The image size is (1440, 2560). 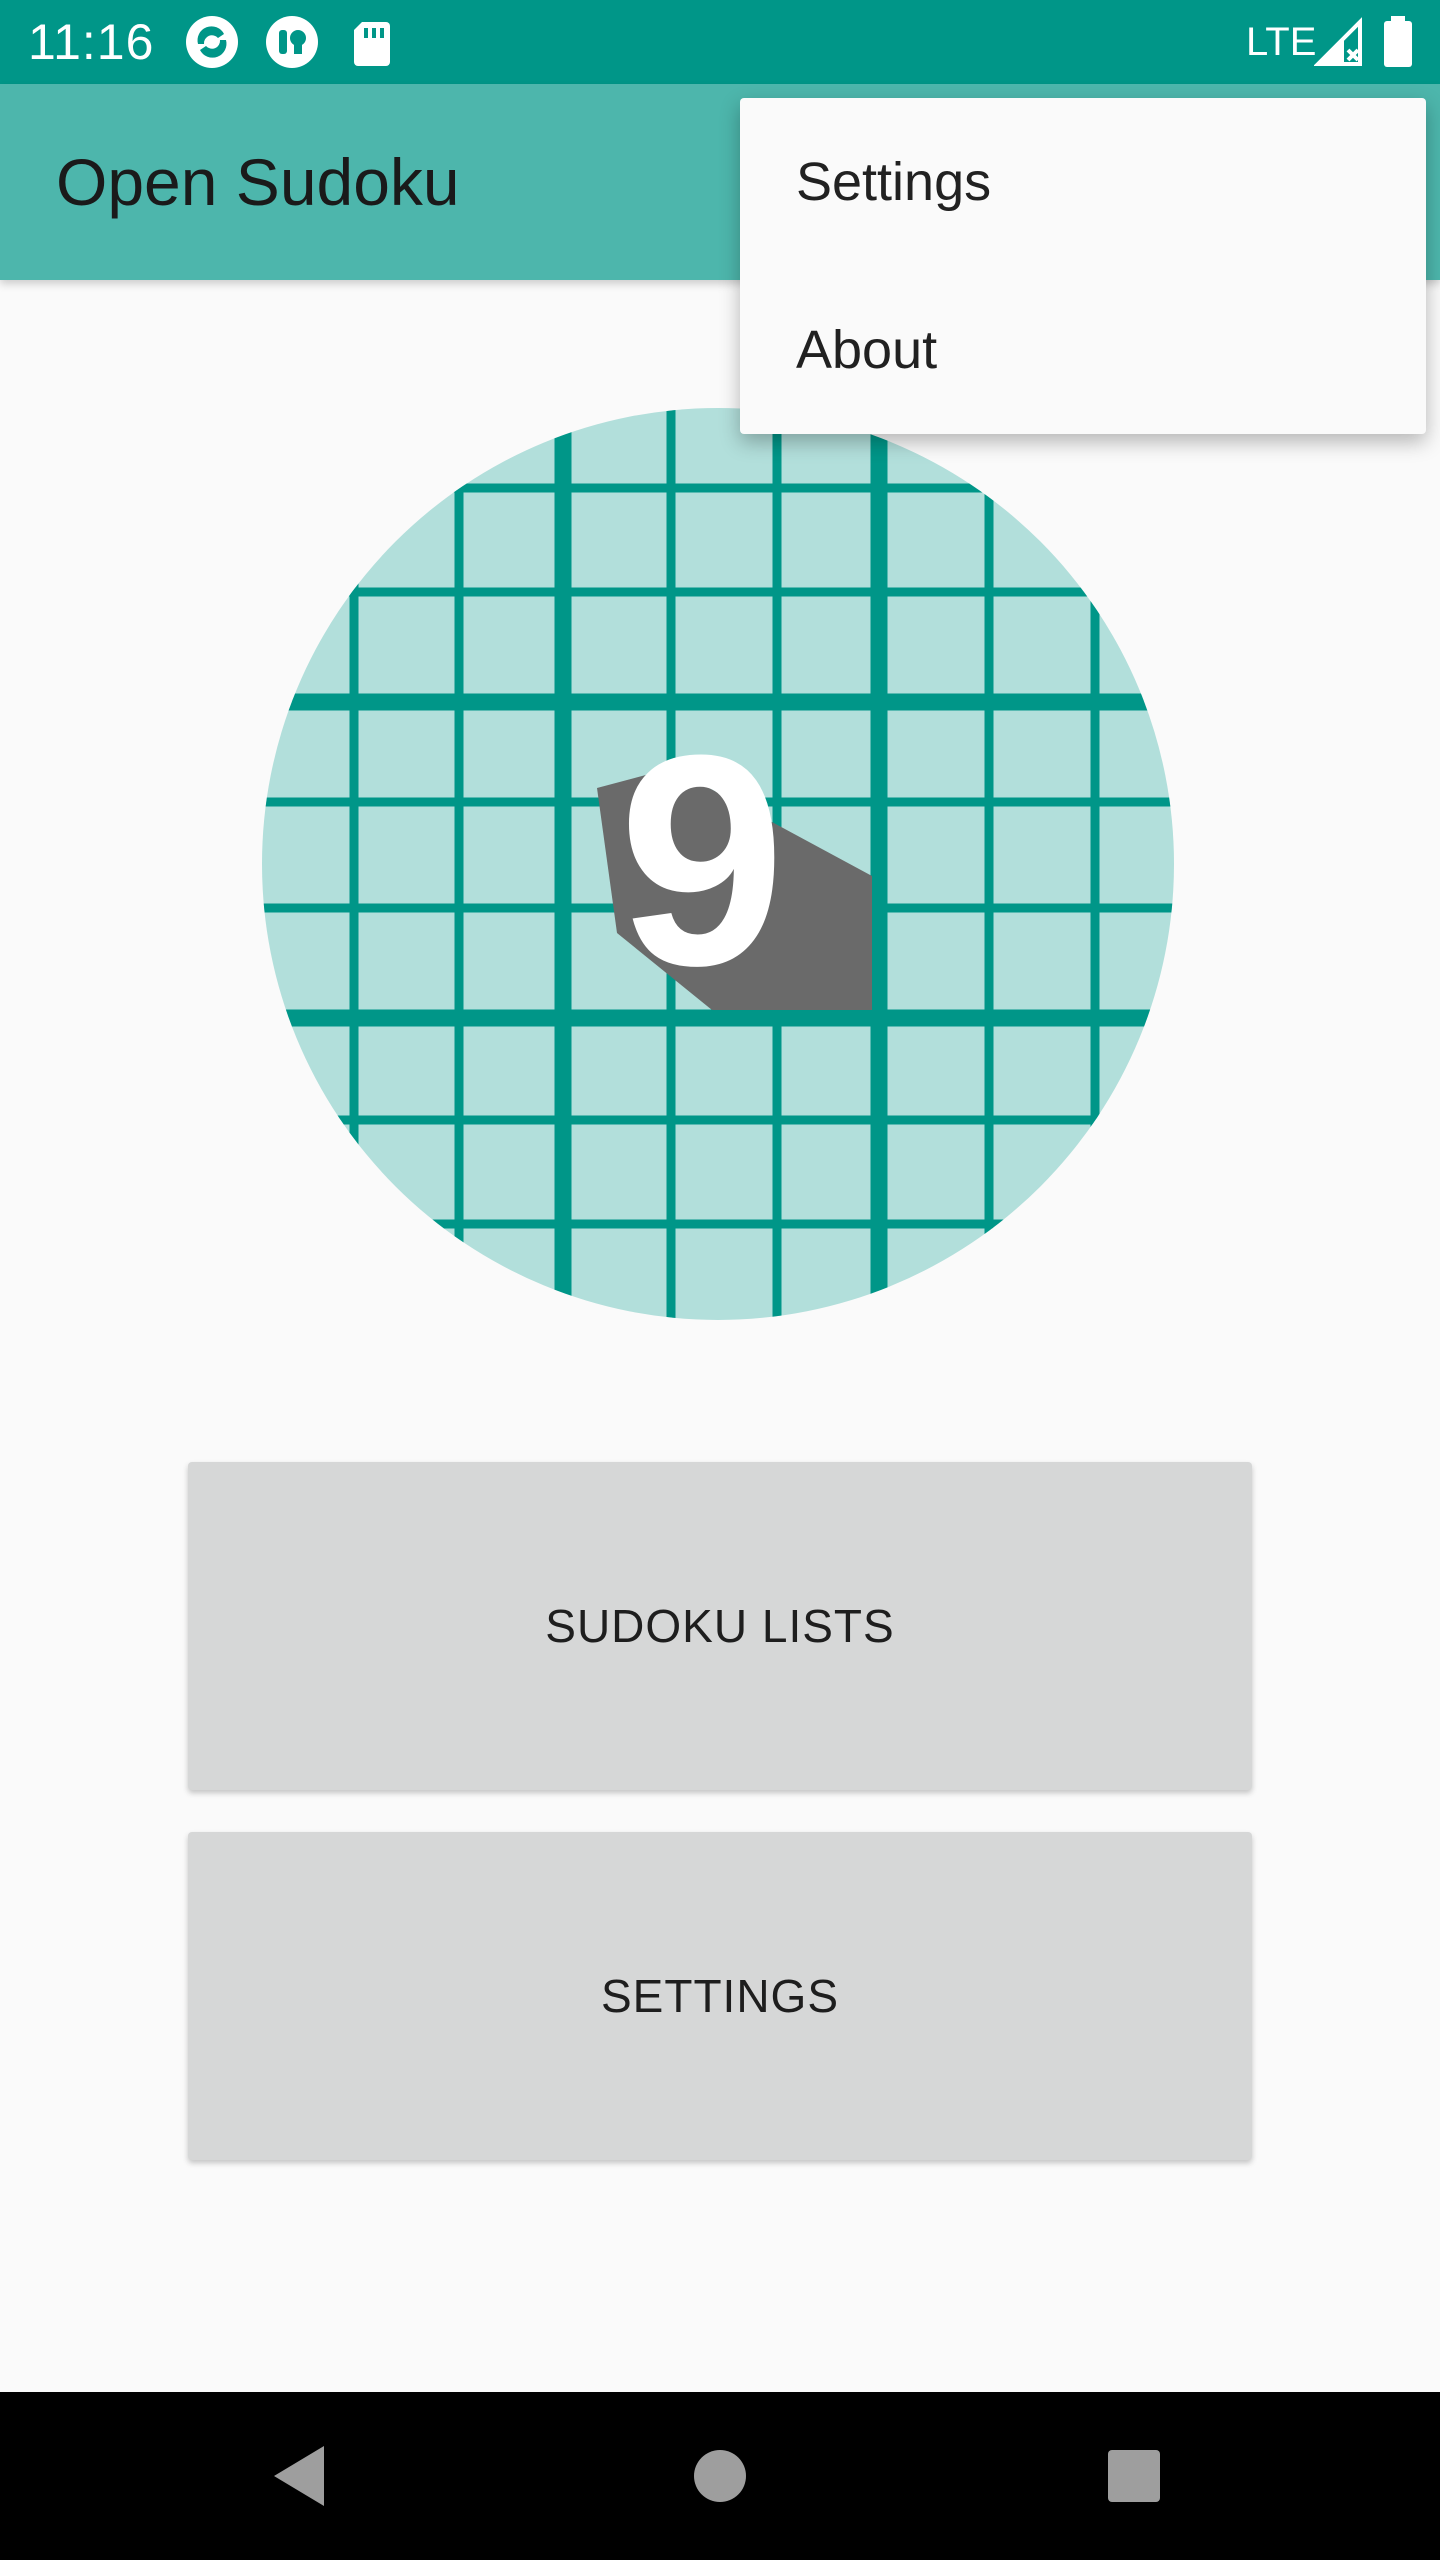 What do you see at coordinates (720, 1996) in the screenshot?
I see `settings-button: SETTINGS` at bounding box center [720, 1996].